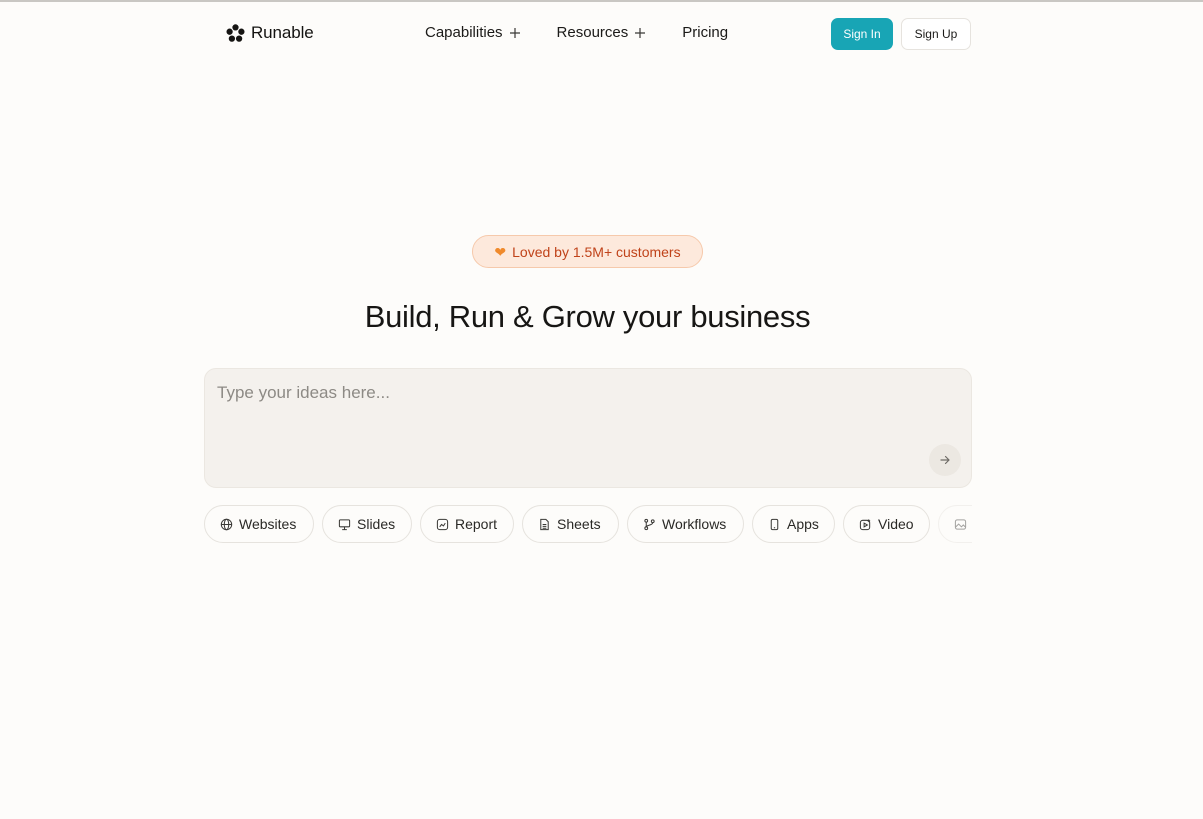 The height and width of the screenshot is (819, 1203). What do you see at coordinates (649, 524) in the screenshot?
I see `git-branch-icon` at bounding box center [649, 524].